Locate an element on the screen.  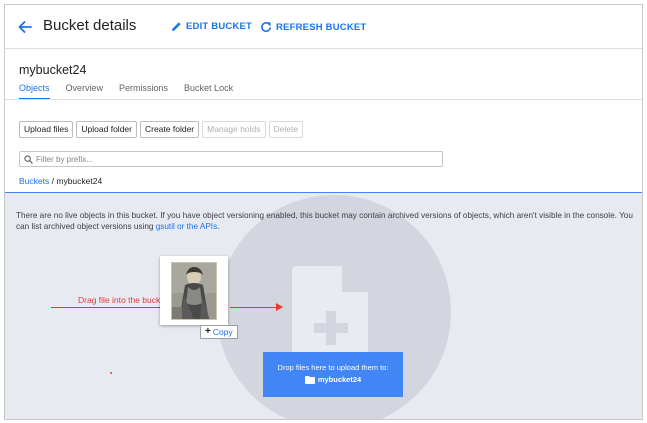
tab-permissions: Permissions is located at coordinates (143, 91).